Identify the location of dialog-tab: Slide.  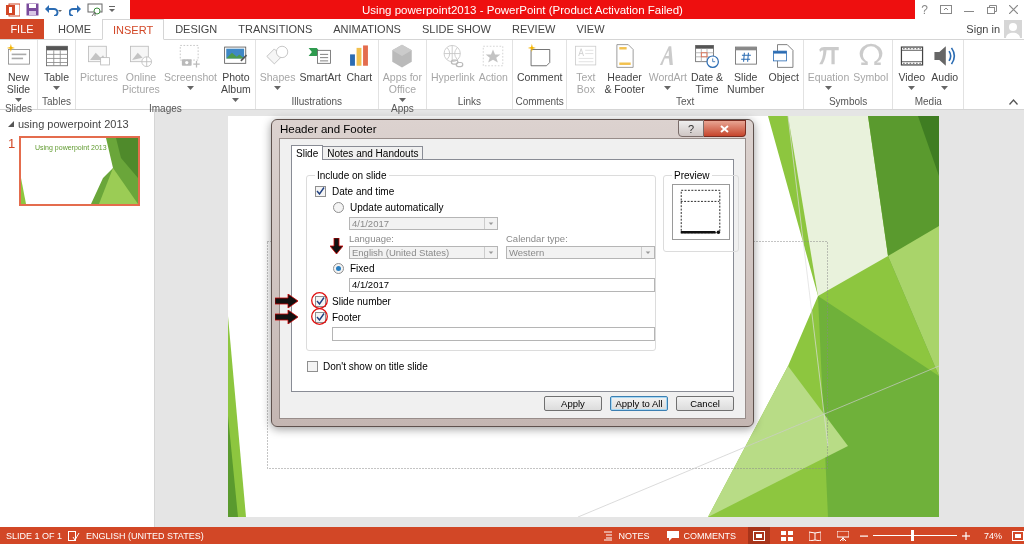
(307, 152).